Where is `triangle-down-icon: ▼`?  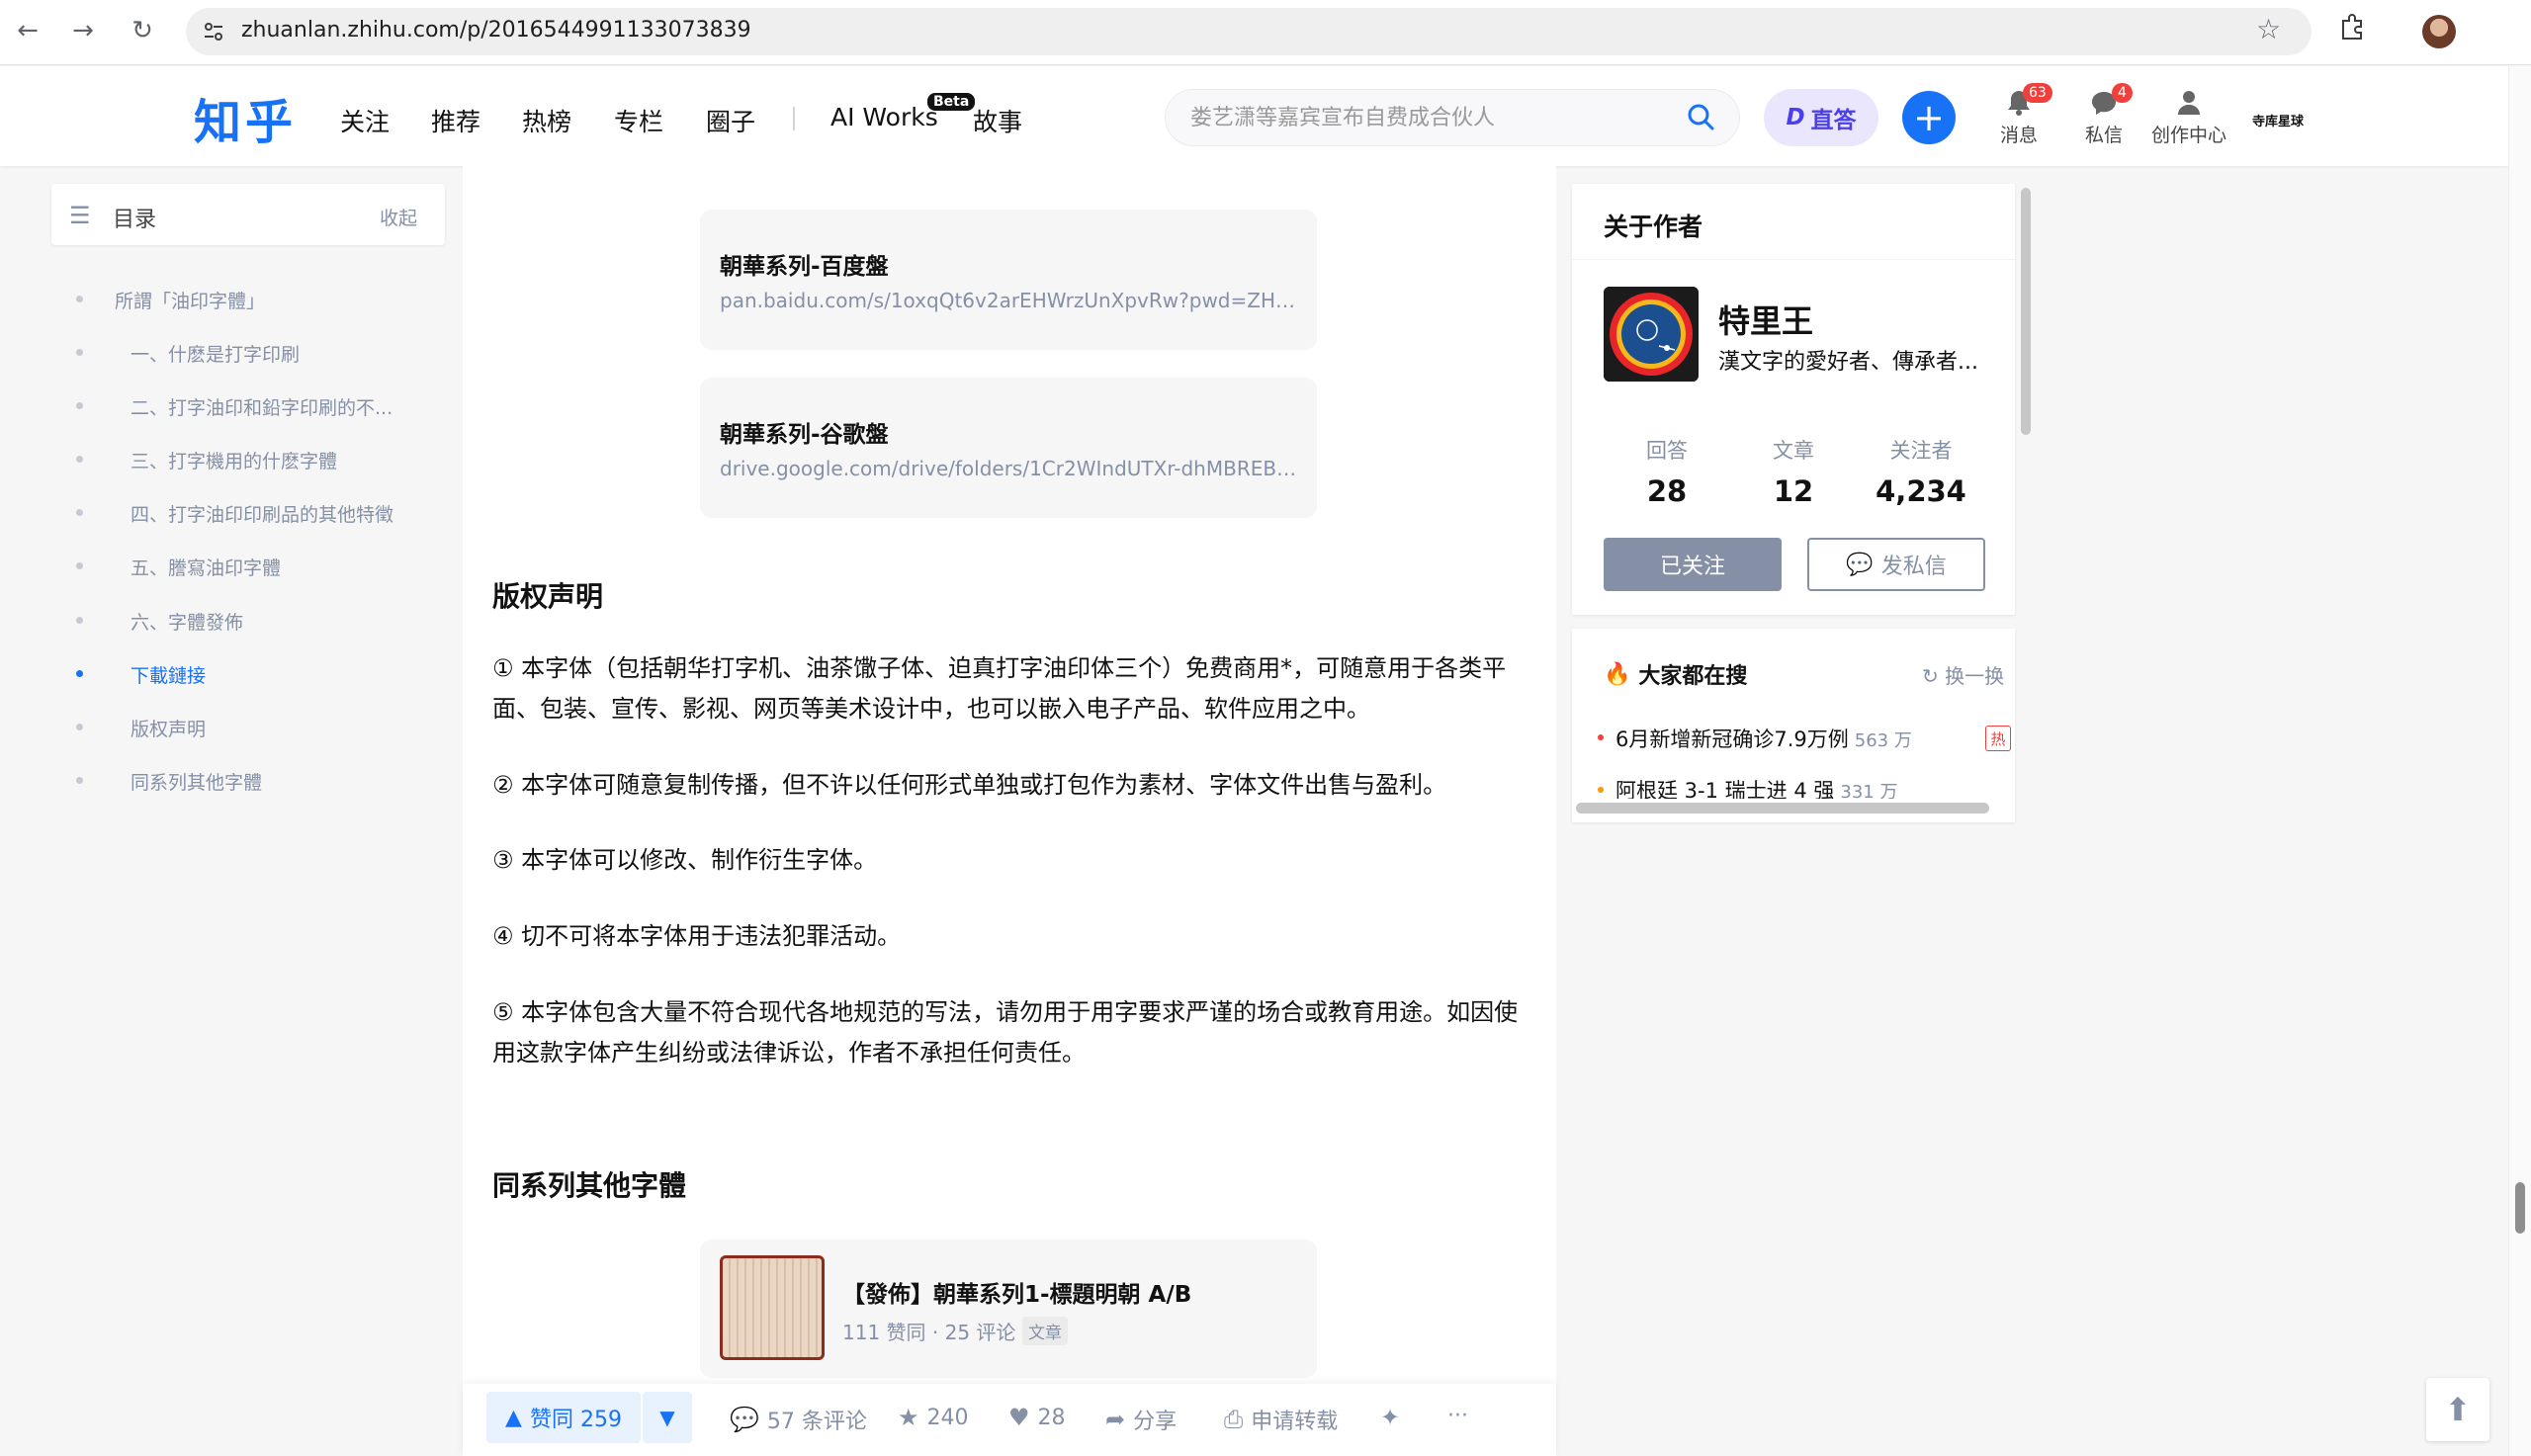 triangle-down-icon: ▼ is located at coordinates (667, 1417).